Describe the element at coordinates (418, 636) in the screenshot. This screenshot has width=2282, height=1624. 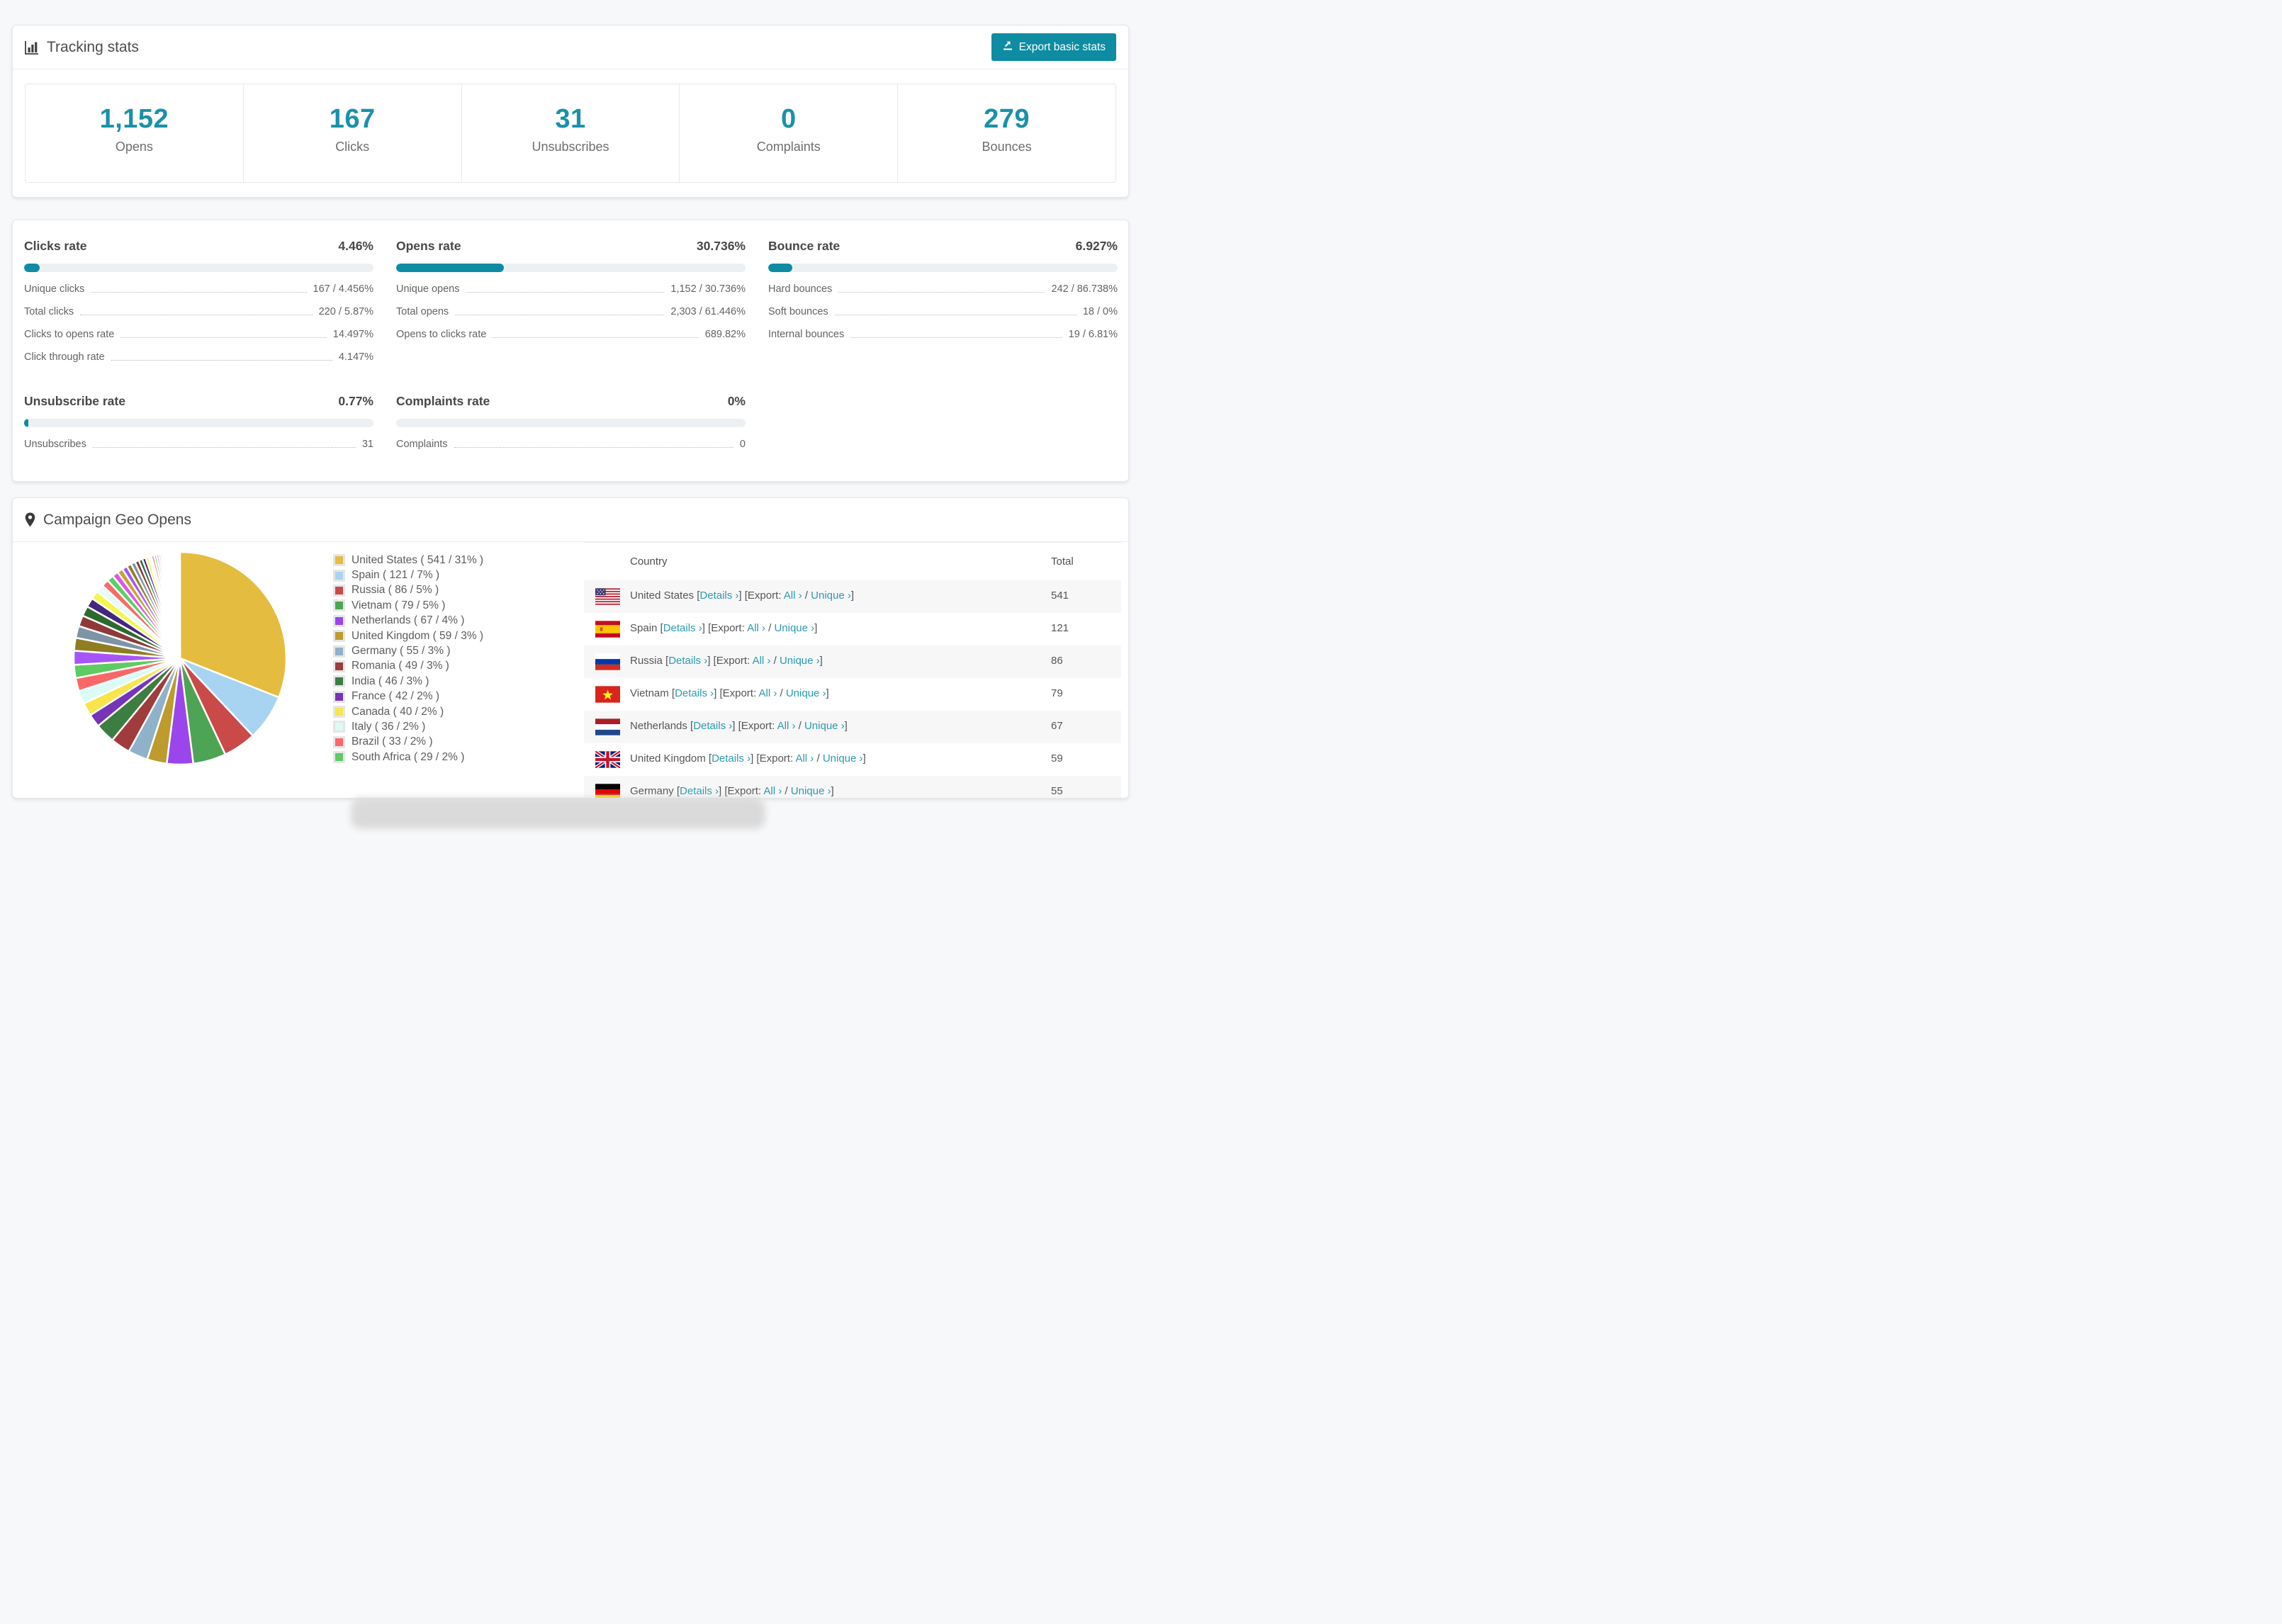
I see `legend-label: United Kingdom ( 59 / 3% )` at that location.